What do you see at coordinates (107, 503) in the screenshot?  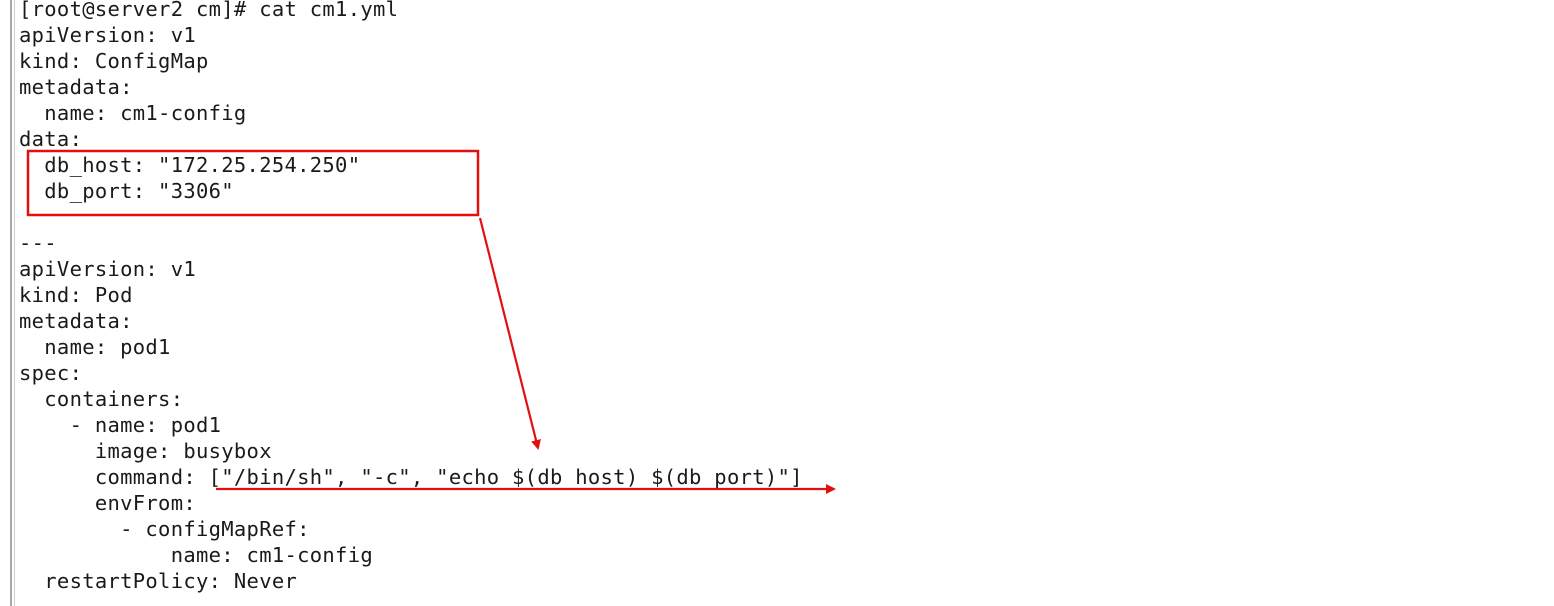 I see `terminal-line: envFrom:` at bounding box center [107, 503].